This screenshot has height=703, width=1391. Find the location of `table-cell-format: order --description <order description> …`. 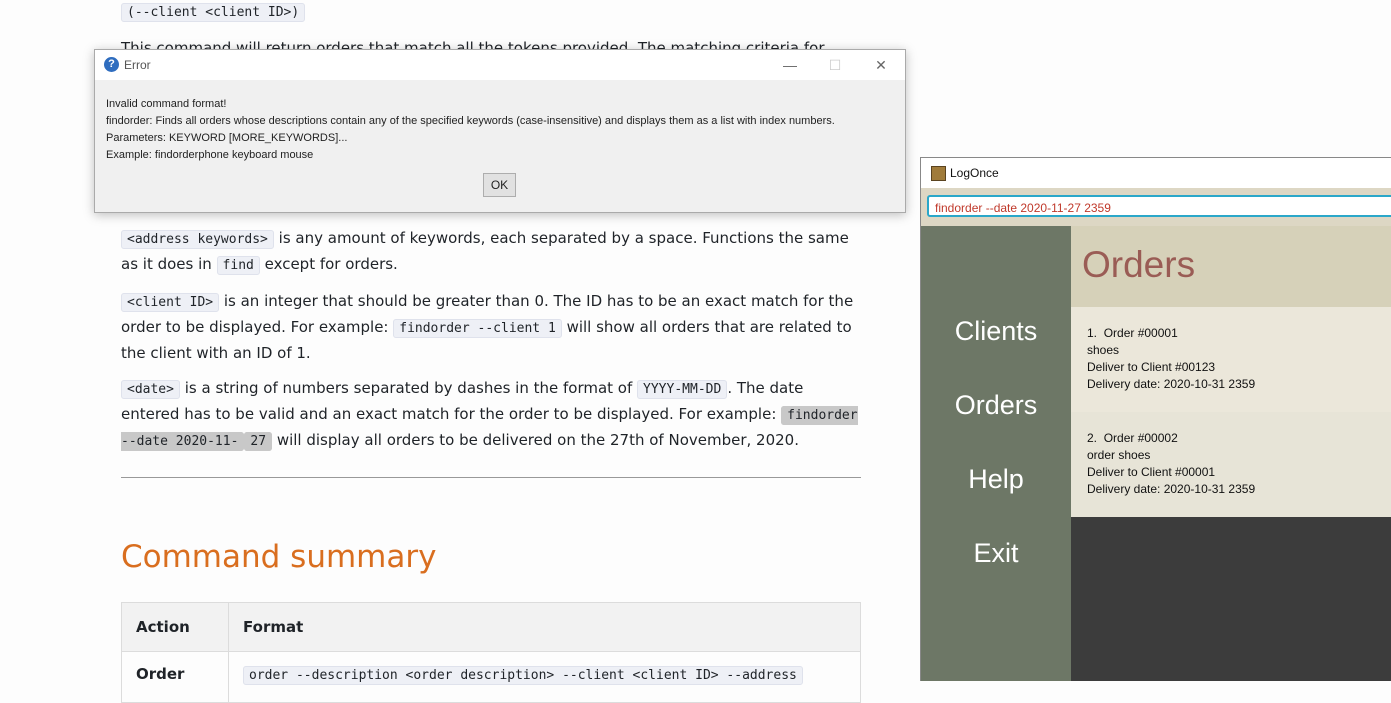

table-cell-format: order --description <order description> … is located at coordinates (544, 677).